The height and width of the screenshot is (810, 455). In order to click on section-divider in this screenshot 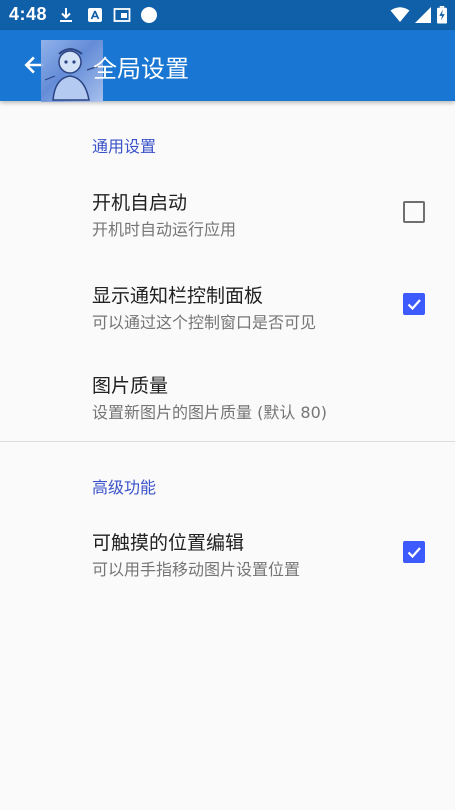, I will do `click(227, 441)`.